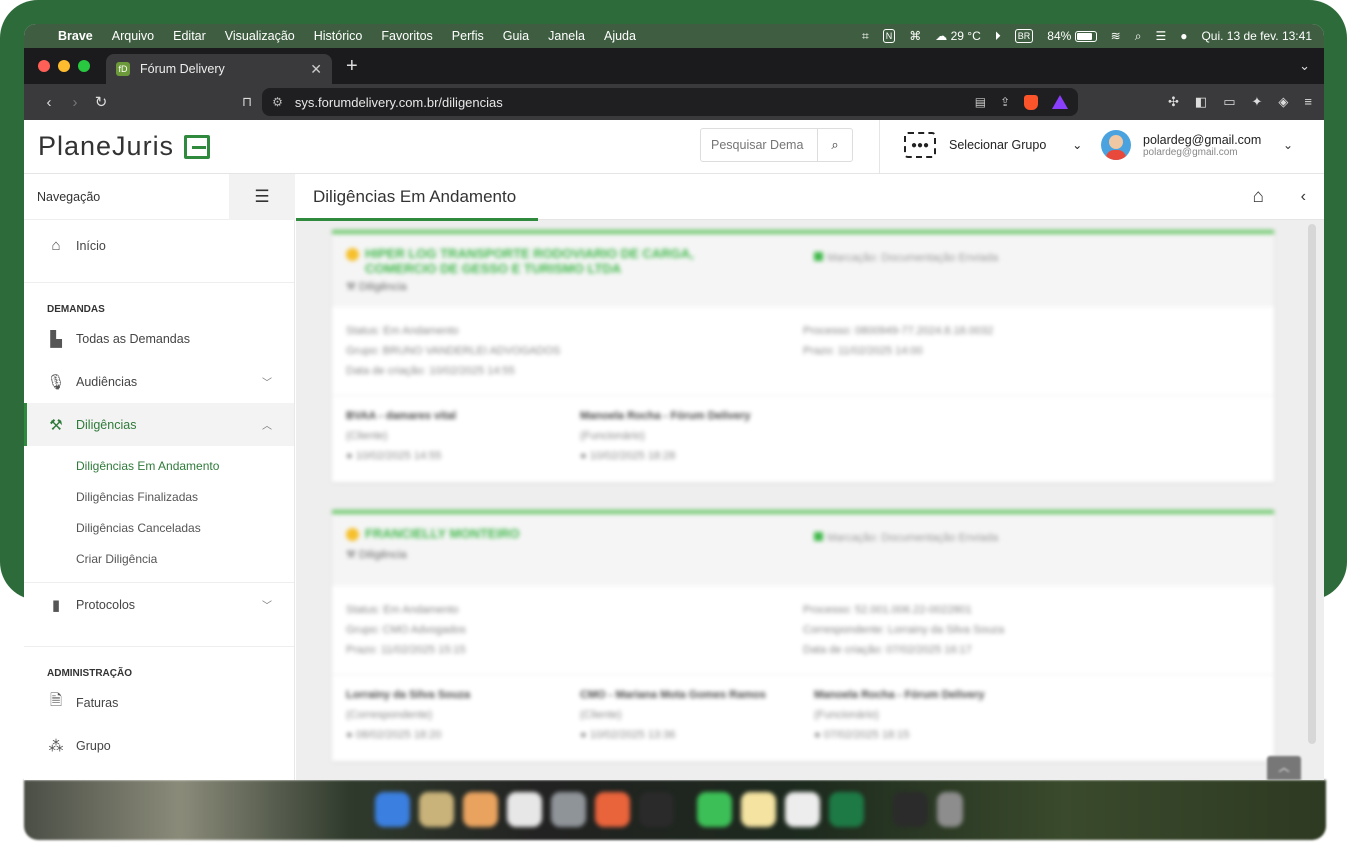 The width and height of the screenshot is (1347, 850). Describe the element at coordinates (49, 102) in the screenshot. I see `back-button: ‹` at that location.